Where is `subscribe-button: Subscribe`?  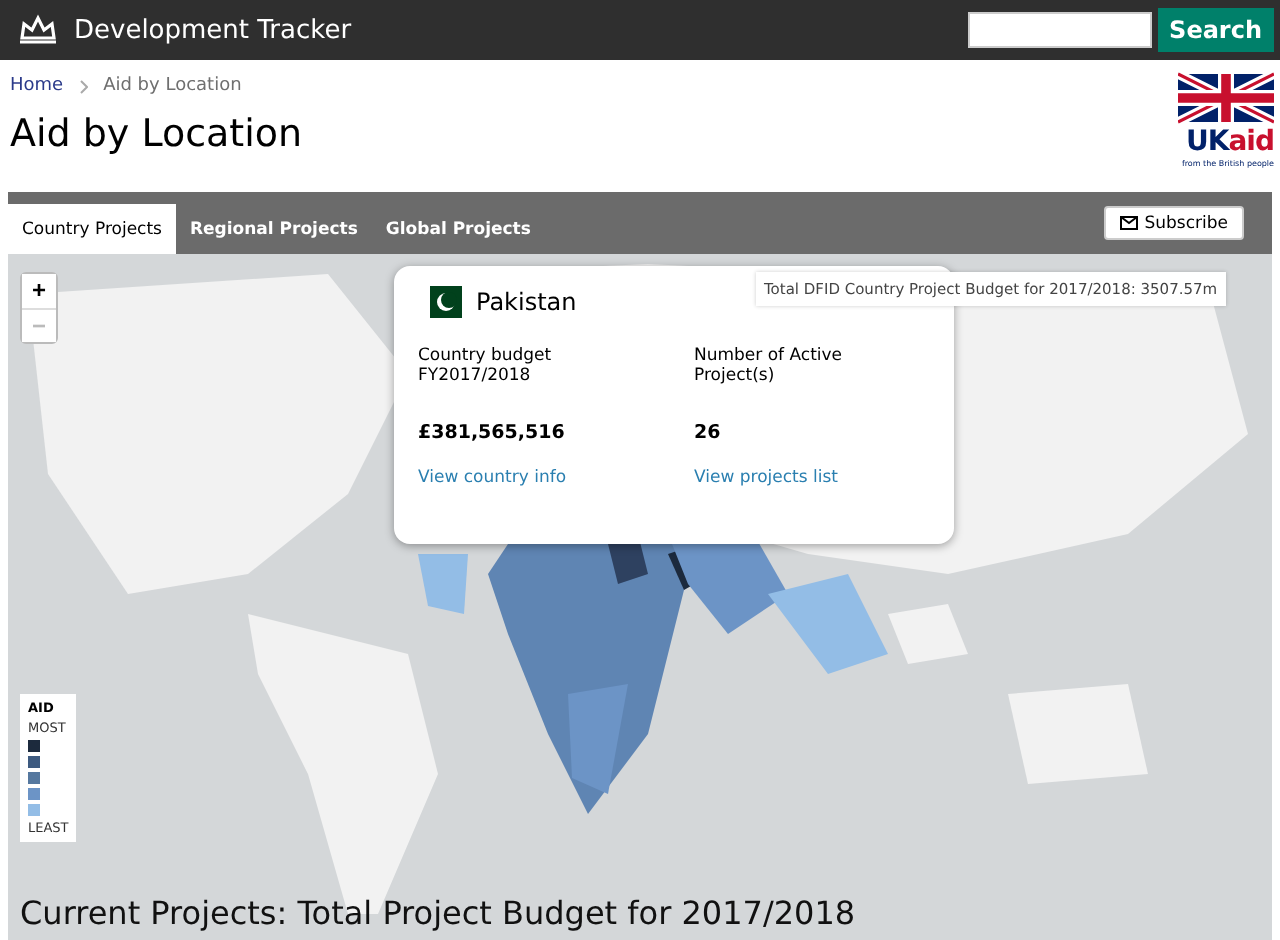 subscribe-button: Subscribe is located at coordinates (1174, 223).